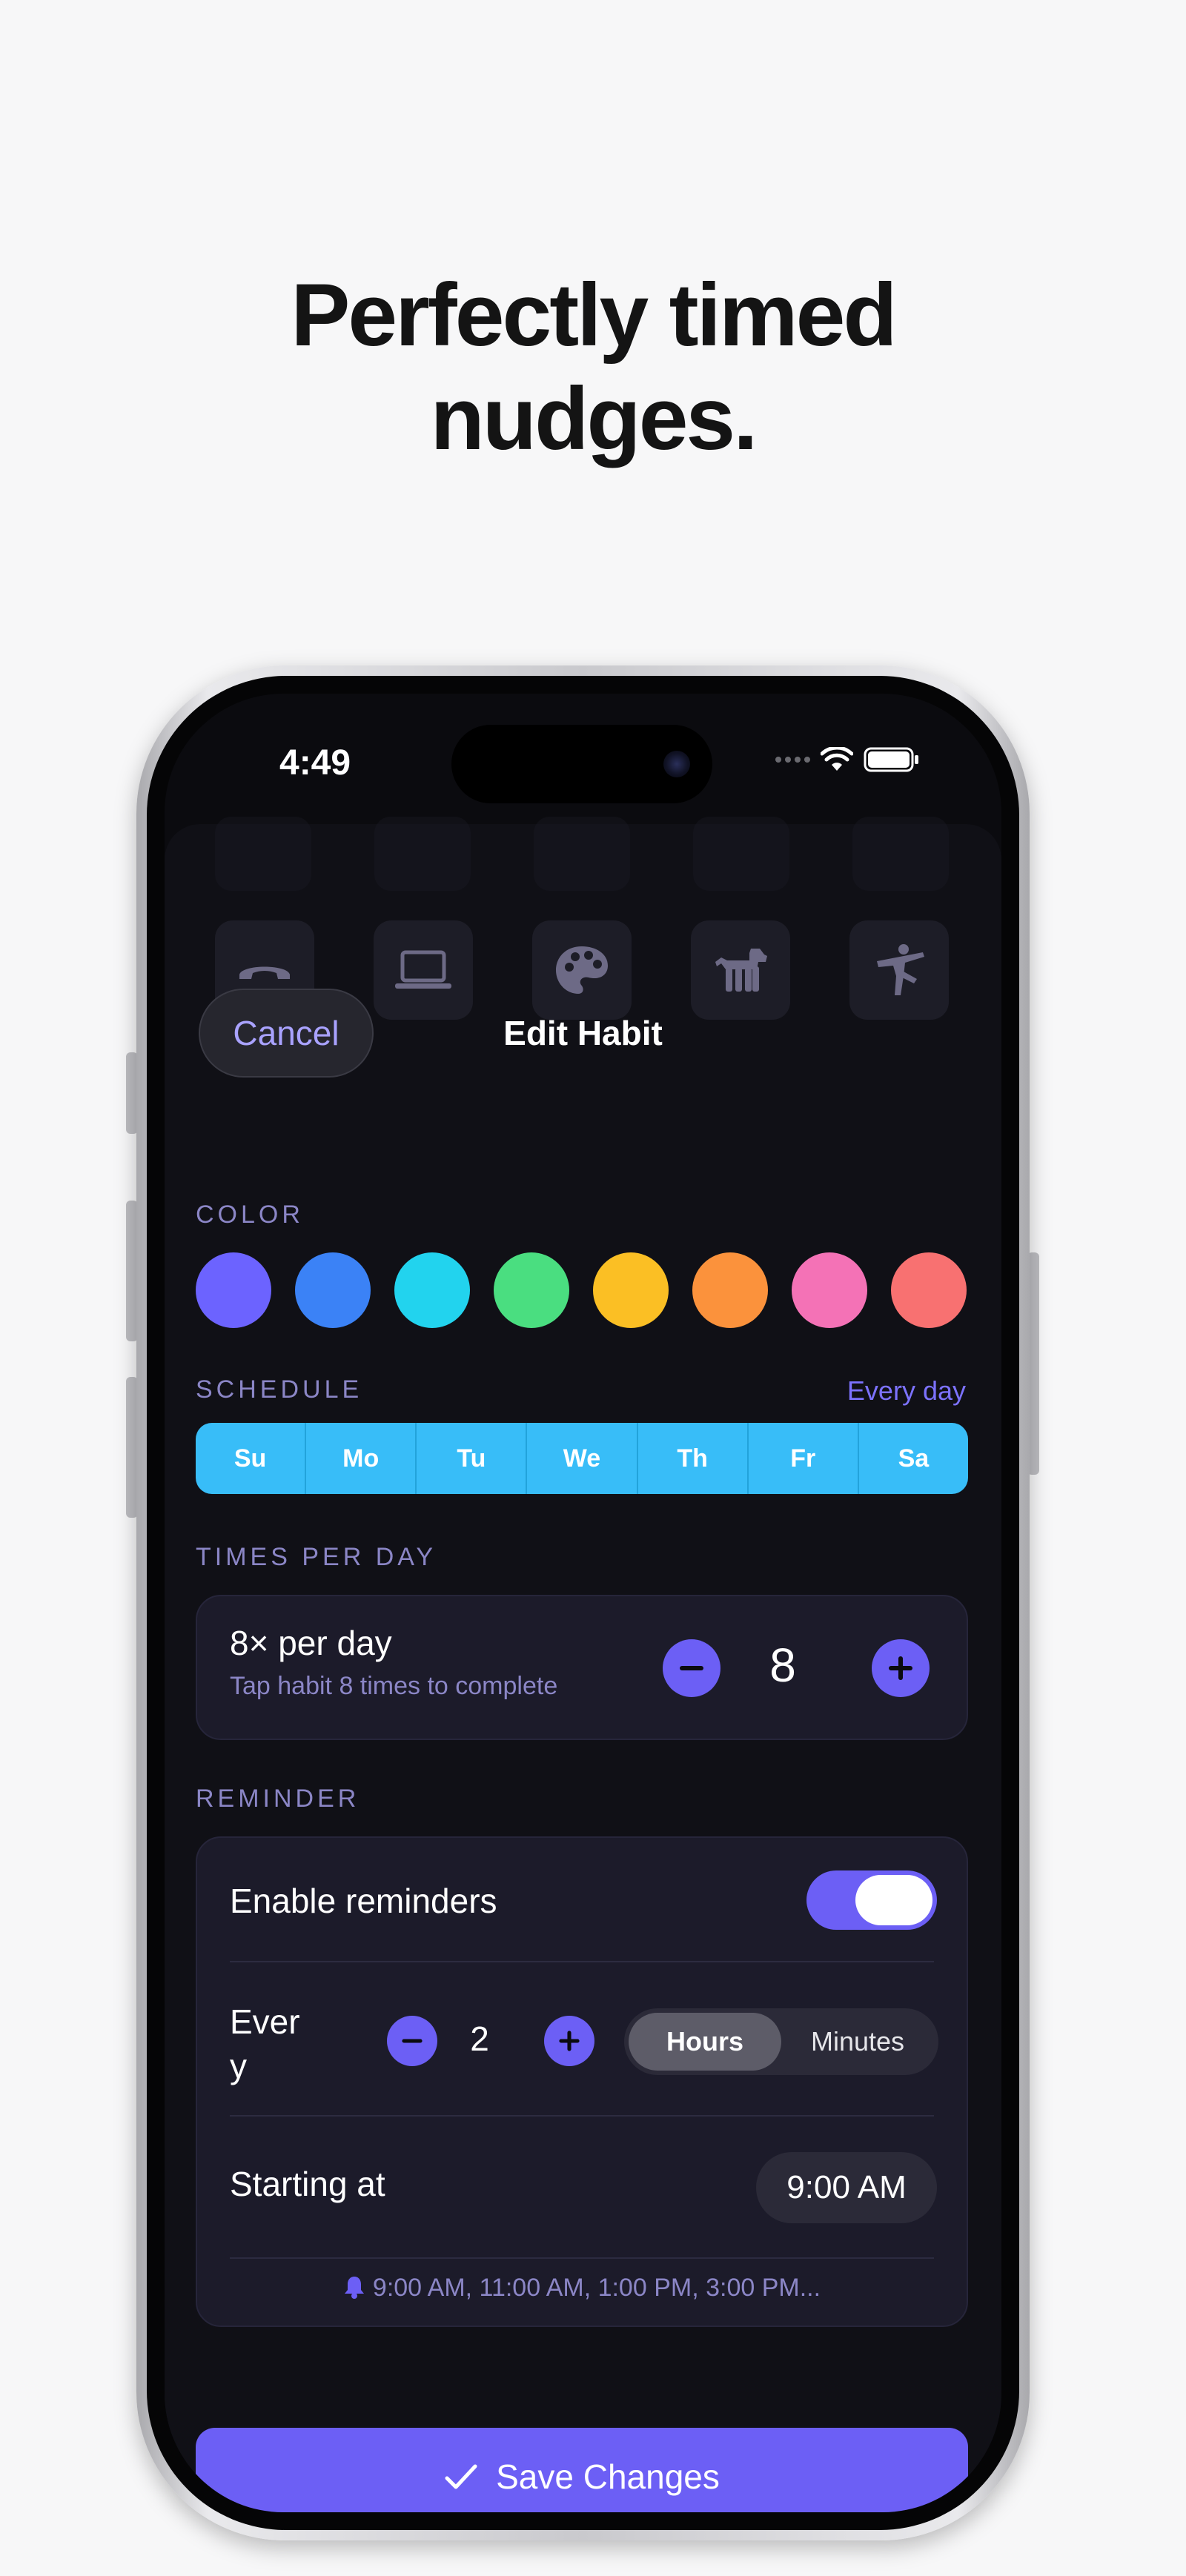 This screenshot has height=2576, width=1186. What do you see at coordinates (893, 1900) in the screenshot?
I see `toggle-knob` at bounding box center [893, 1900].